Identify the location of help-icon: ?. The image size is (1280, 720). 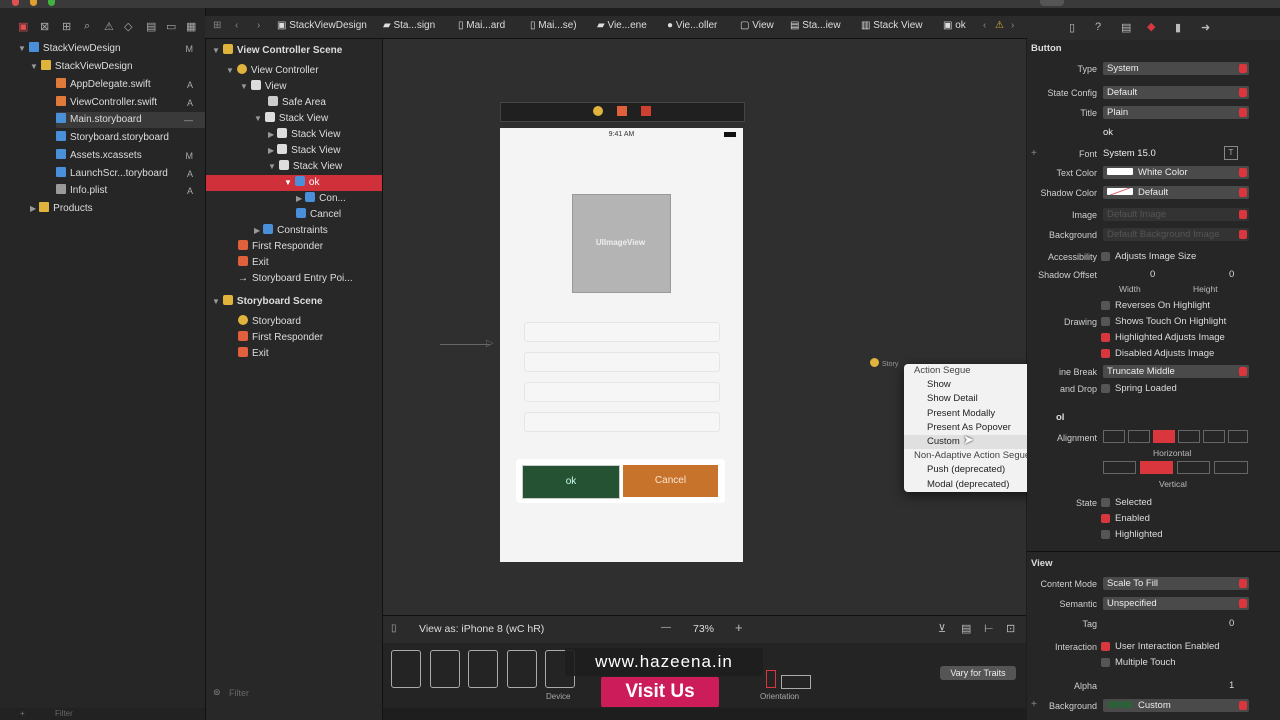
(1098, 27).